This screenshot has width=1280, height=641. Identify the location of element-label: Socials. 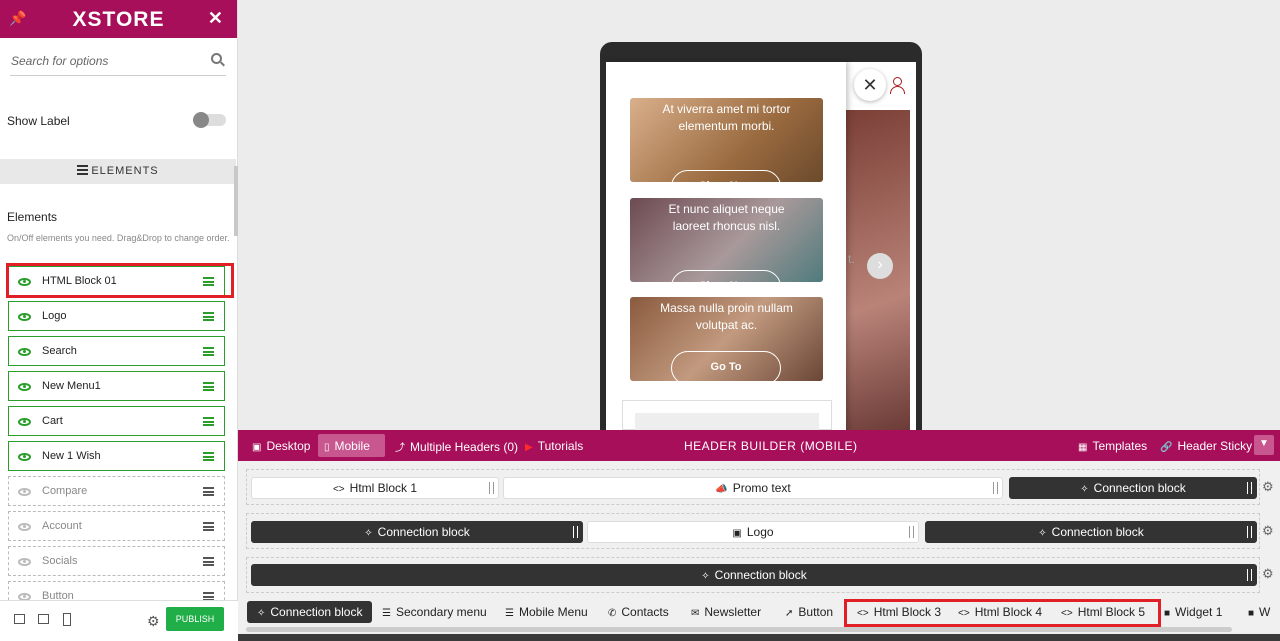
(60, 561).